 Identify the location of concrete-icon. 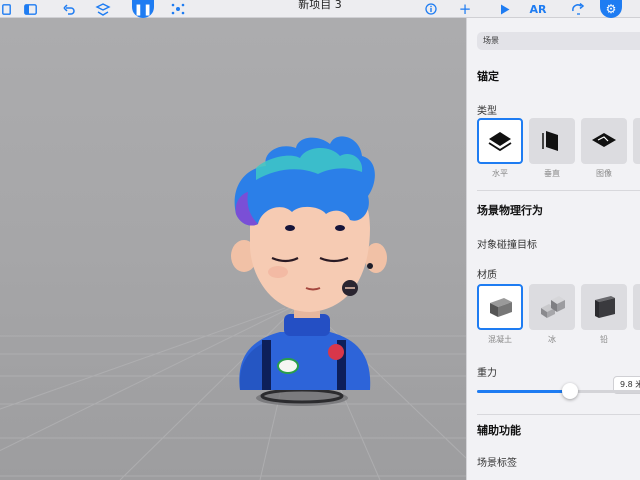
(501, 307).